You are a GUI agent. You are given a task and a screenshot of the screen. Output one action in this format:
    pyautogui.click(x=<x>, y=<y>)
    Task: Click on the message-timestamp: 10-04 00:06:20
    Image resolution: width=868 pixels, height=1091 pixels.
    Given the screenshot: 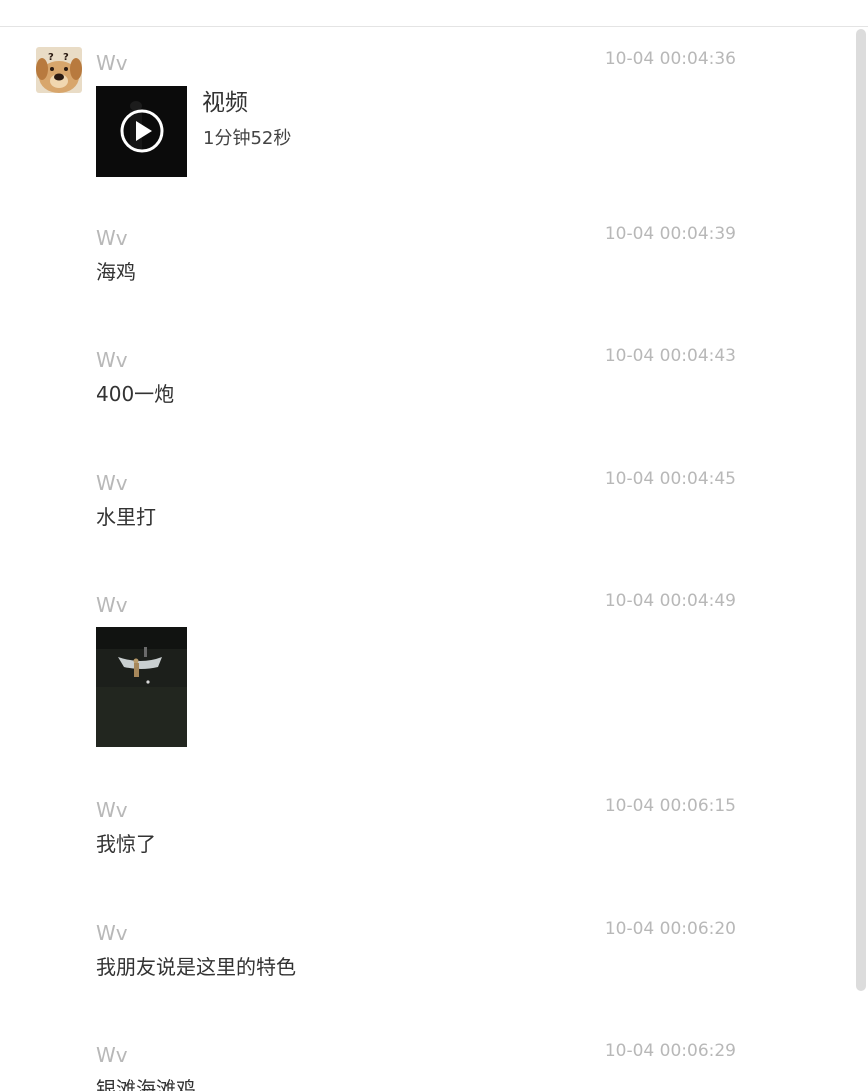 What is the action you would take?
    pyautogui.click(x=670, y=929)
    